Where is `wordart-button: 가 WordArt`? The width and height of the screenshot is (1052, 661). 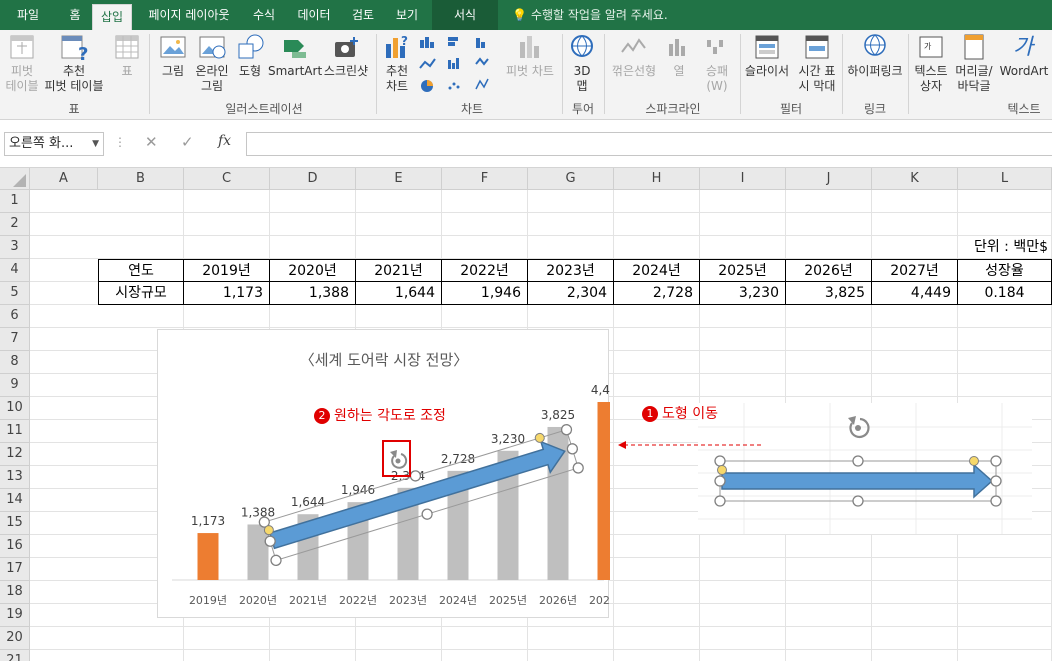 wordart-button: 가 WordArt is located at coordinates (1024, 55).